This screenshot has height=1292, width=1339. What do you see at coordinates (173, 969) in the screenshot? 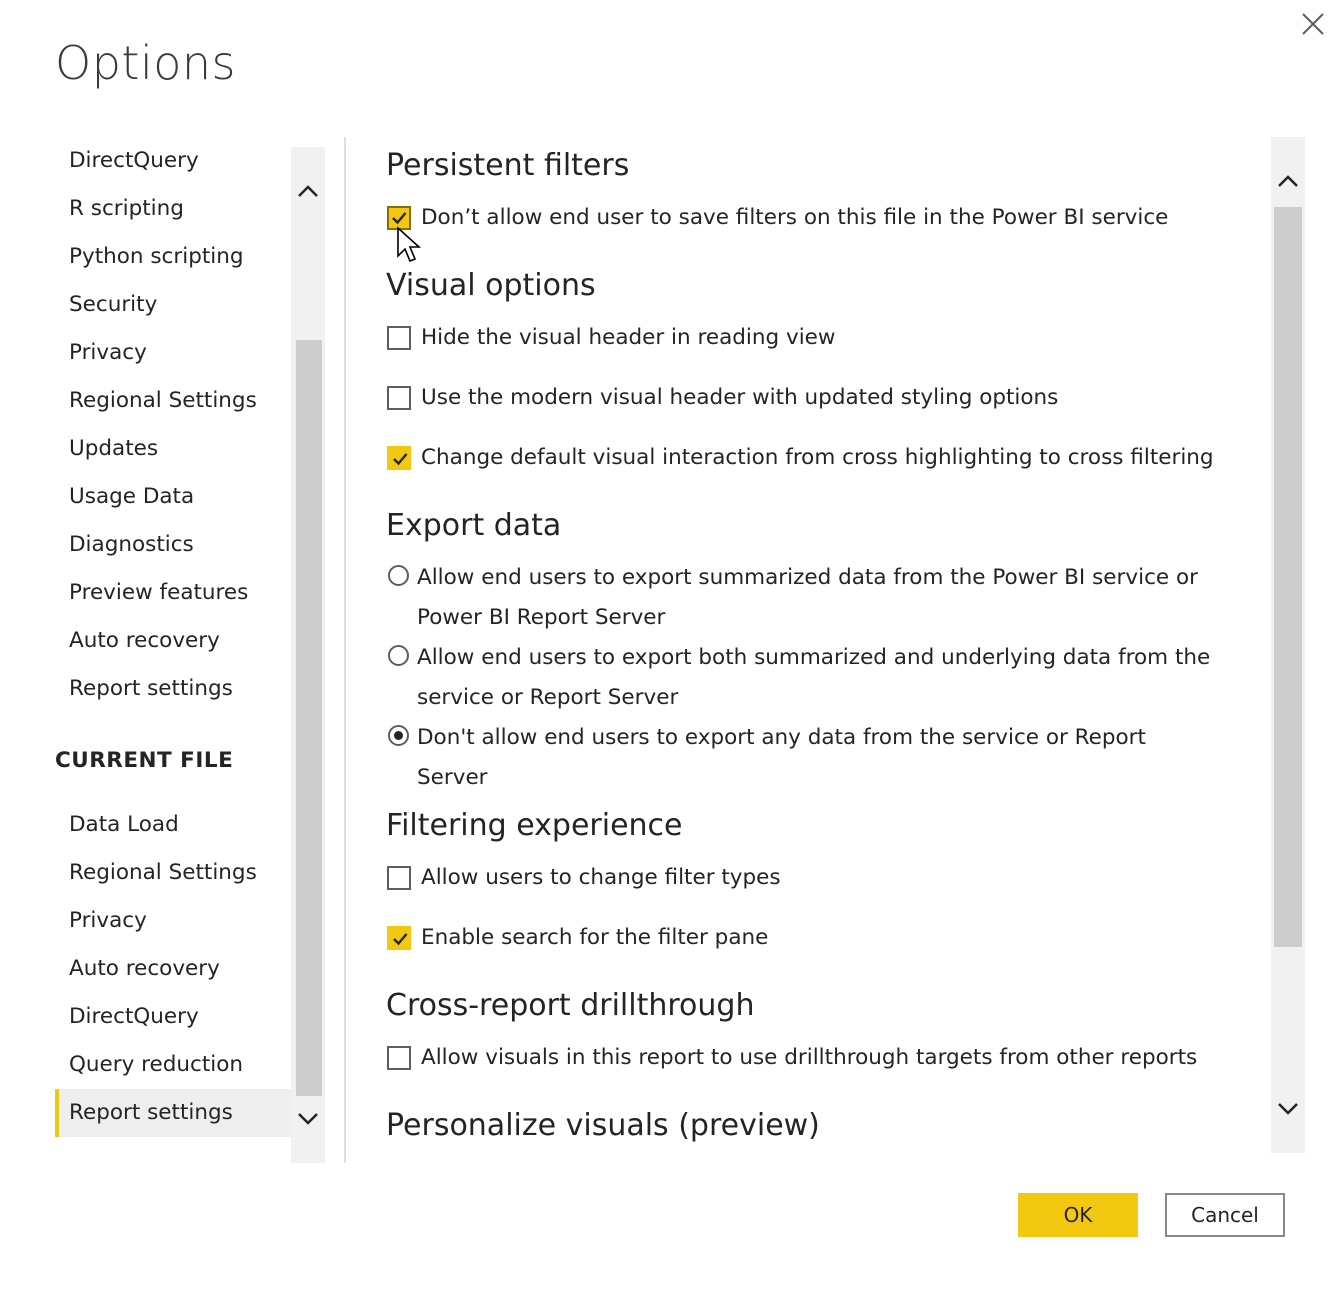
I see `sidebar-item-file-auto-recovery: Auto recovery` at bounding box center [173, 969].